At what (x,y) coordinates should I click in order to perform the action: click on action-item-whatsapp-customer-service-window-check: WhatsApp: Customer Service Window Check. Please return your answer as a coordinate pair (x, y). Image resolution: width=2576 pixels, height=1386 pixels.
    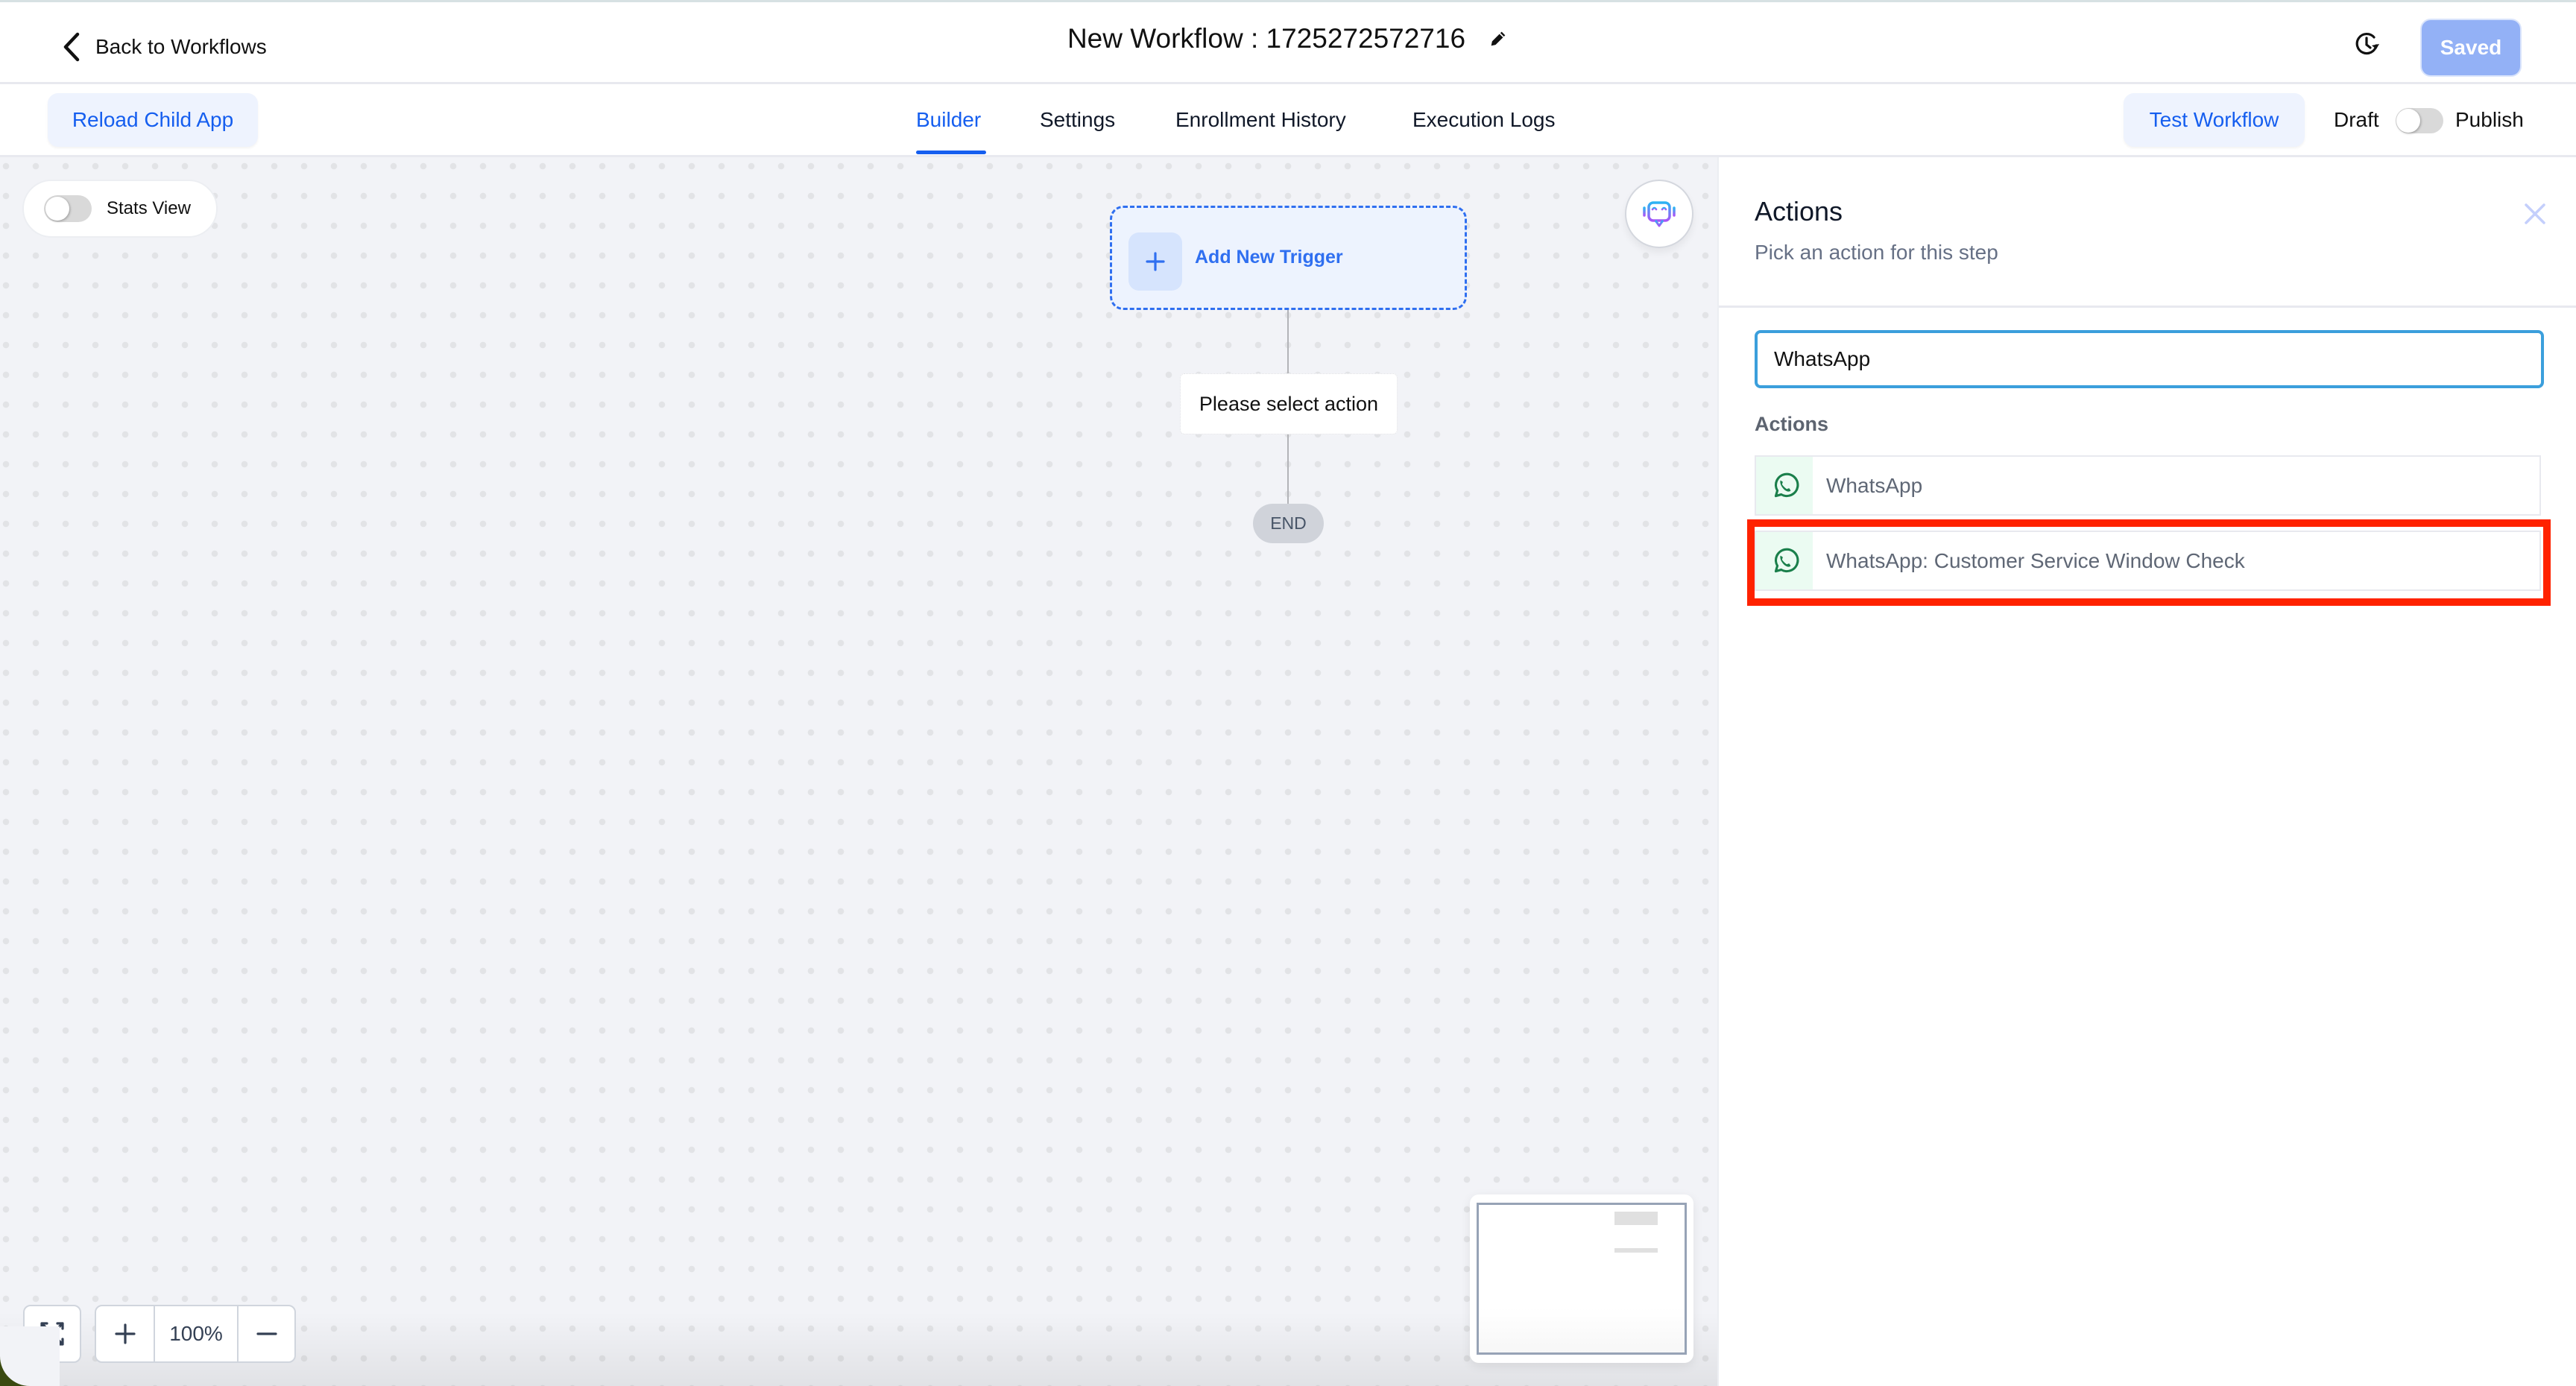
    Looking at the image, I should click on (2148, 561).